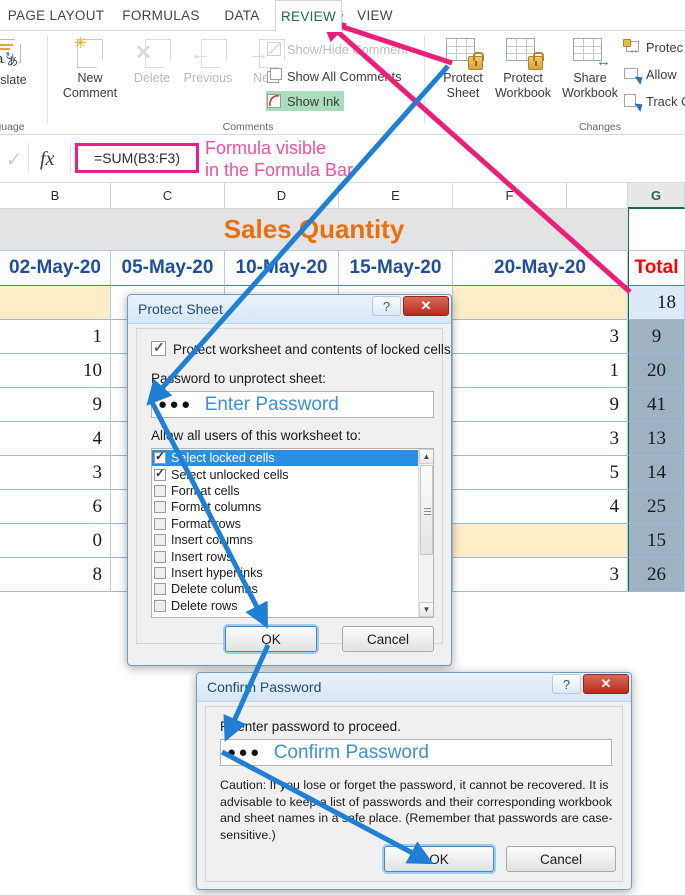 The width and height of the screenshot is (685, 895). I want to click on total-cell: 25, so click(656, 507).